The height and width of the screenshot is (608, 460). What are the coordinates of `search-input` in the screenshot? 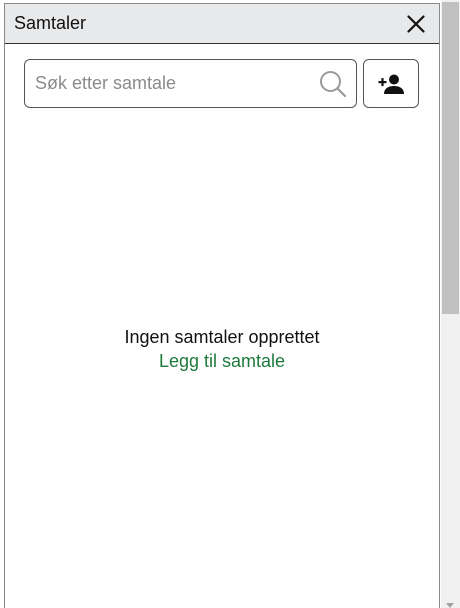 It's located at (170, 83).